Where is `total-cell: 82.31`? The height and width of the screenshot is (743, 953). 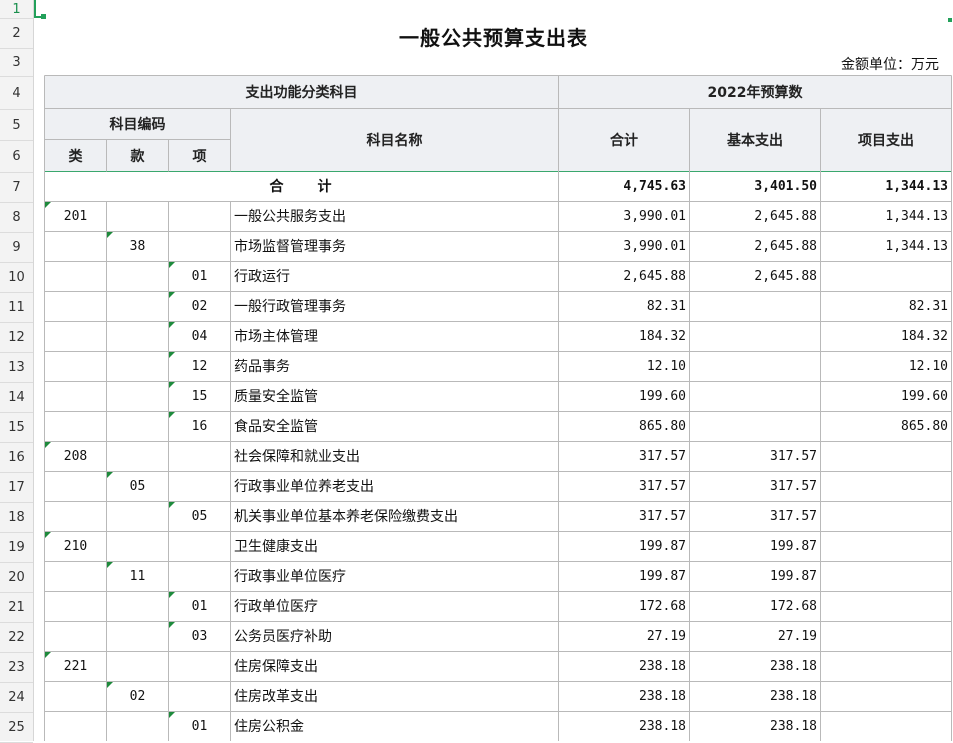
total-cell: 82.31 is located at coordinates (622, 307).